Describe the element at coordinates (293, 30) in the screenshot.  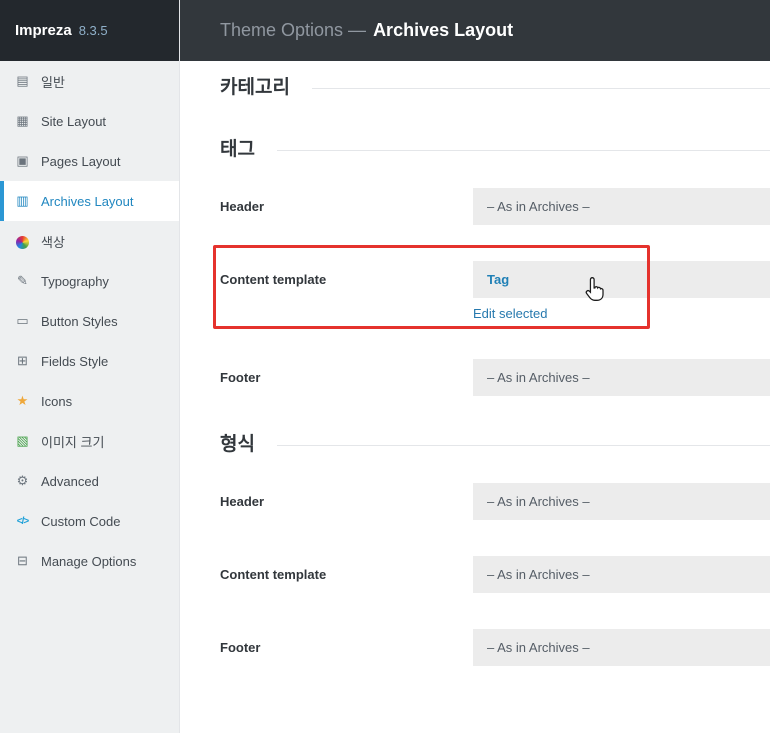
I see `topbar-breadcrumb: Theme Options —` at that location.